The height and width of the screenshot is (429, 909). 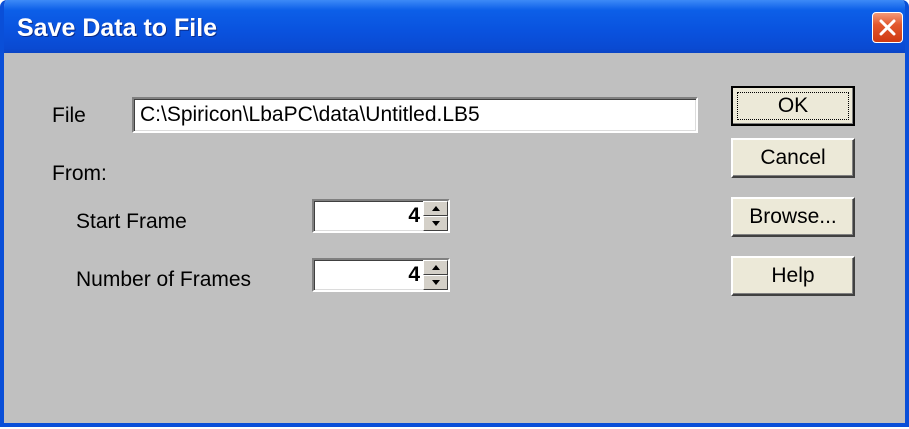 I want to click on from-label: From:, so click(x=79, y=173).